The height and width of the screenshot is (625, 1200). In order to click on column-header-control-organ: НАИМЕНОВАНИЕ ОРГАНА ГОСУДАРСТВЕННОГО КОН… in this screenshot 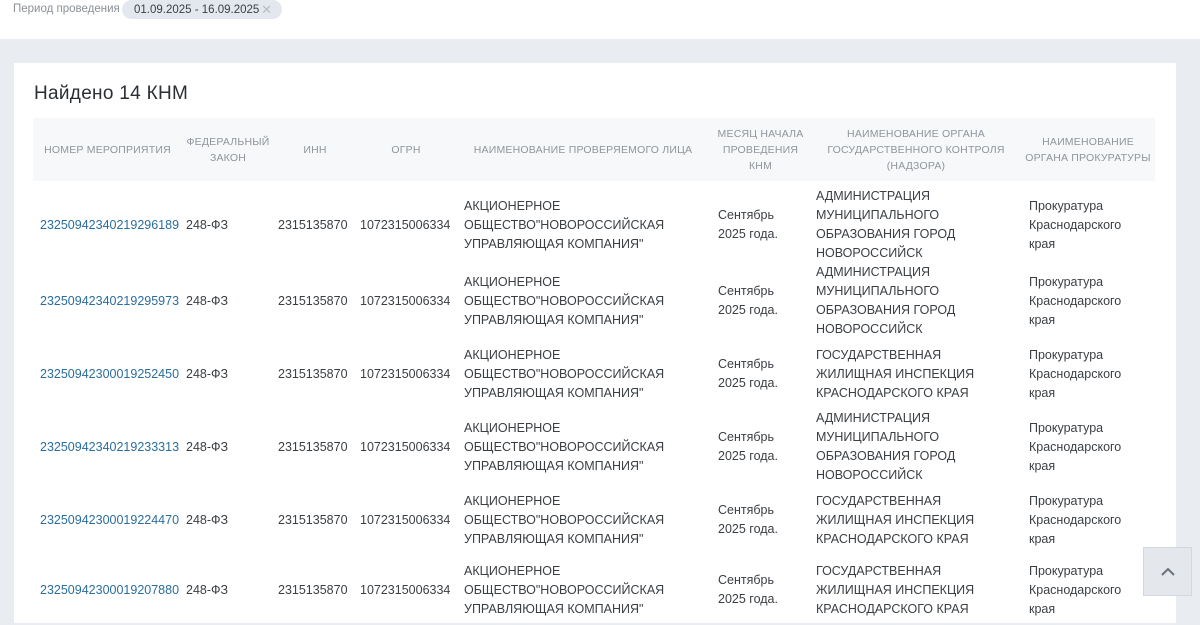, I will do `click(916, 149)`.